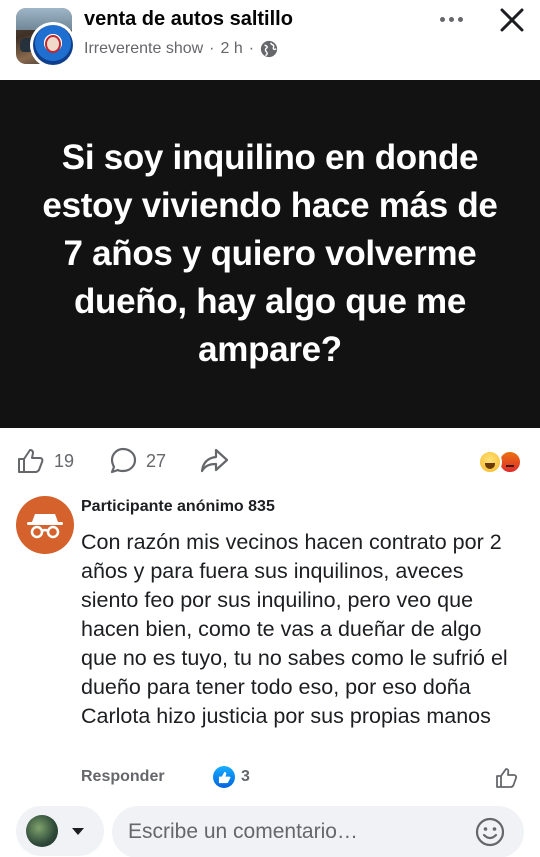 The height and width of the screenshot is (857, 540). I want to click on incognito-icon, so click(45, 526).